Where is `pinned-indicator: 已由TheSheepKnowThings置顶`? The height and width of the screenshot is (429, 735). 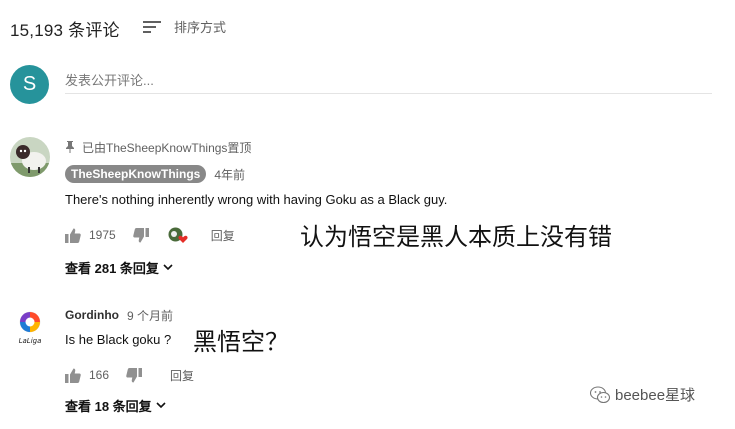
pinned-indicator: 已由TheSheepKnowThings置顶 is located at coordinates (385, 147).